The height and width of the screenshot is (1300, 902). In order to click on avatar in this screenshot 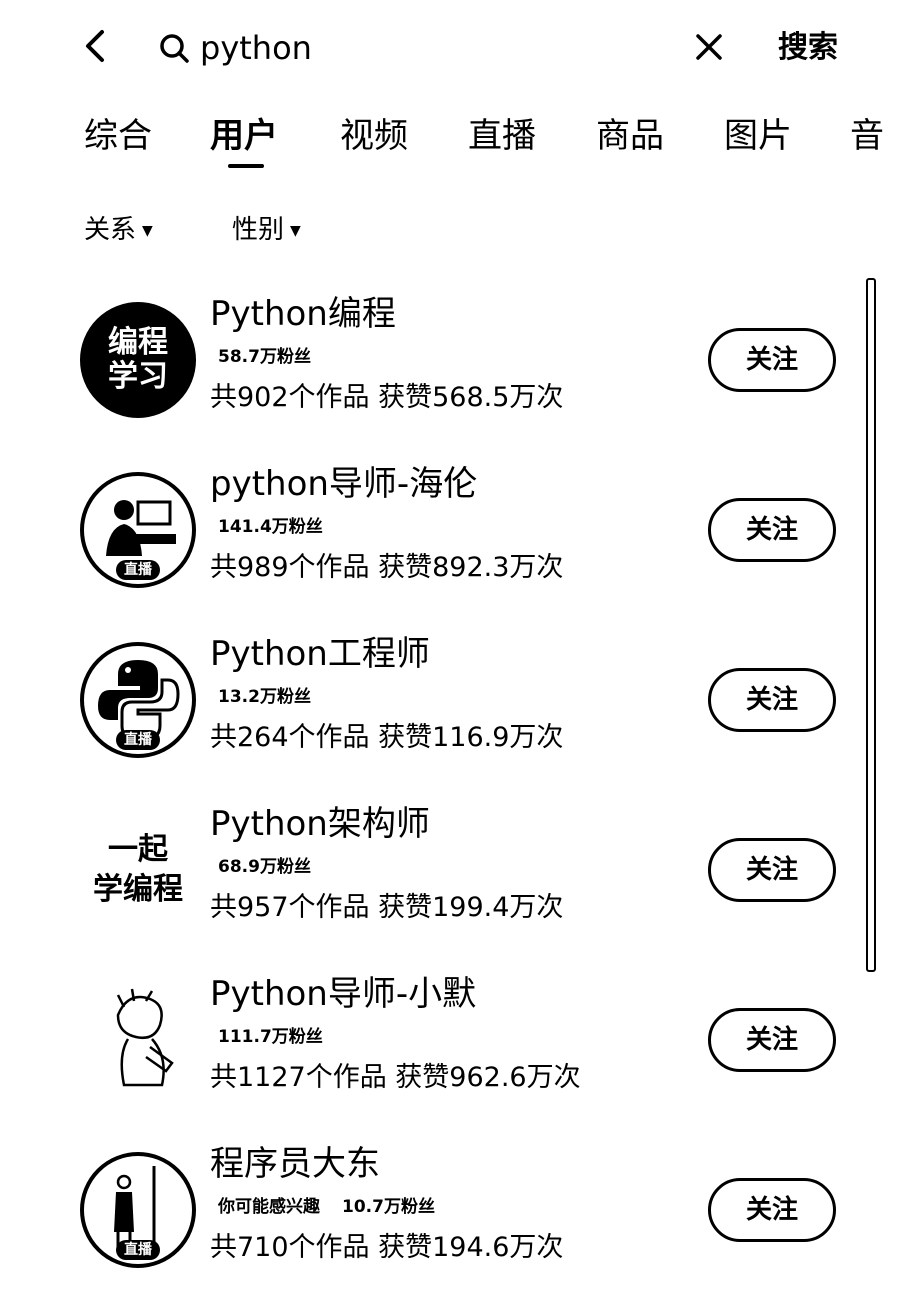, I will do `click(138, 1040)`.